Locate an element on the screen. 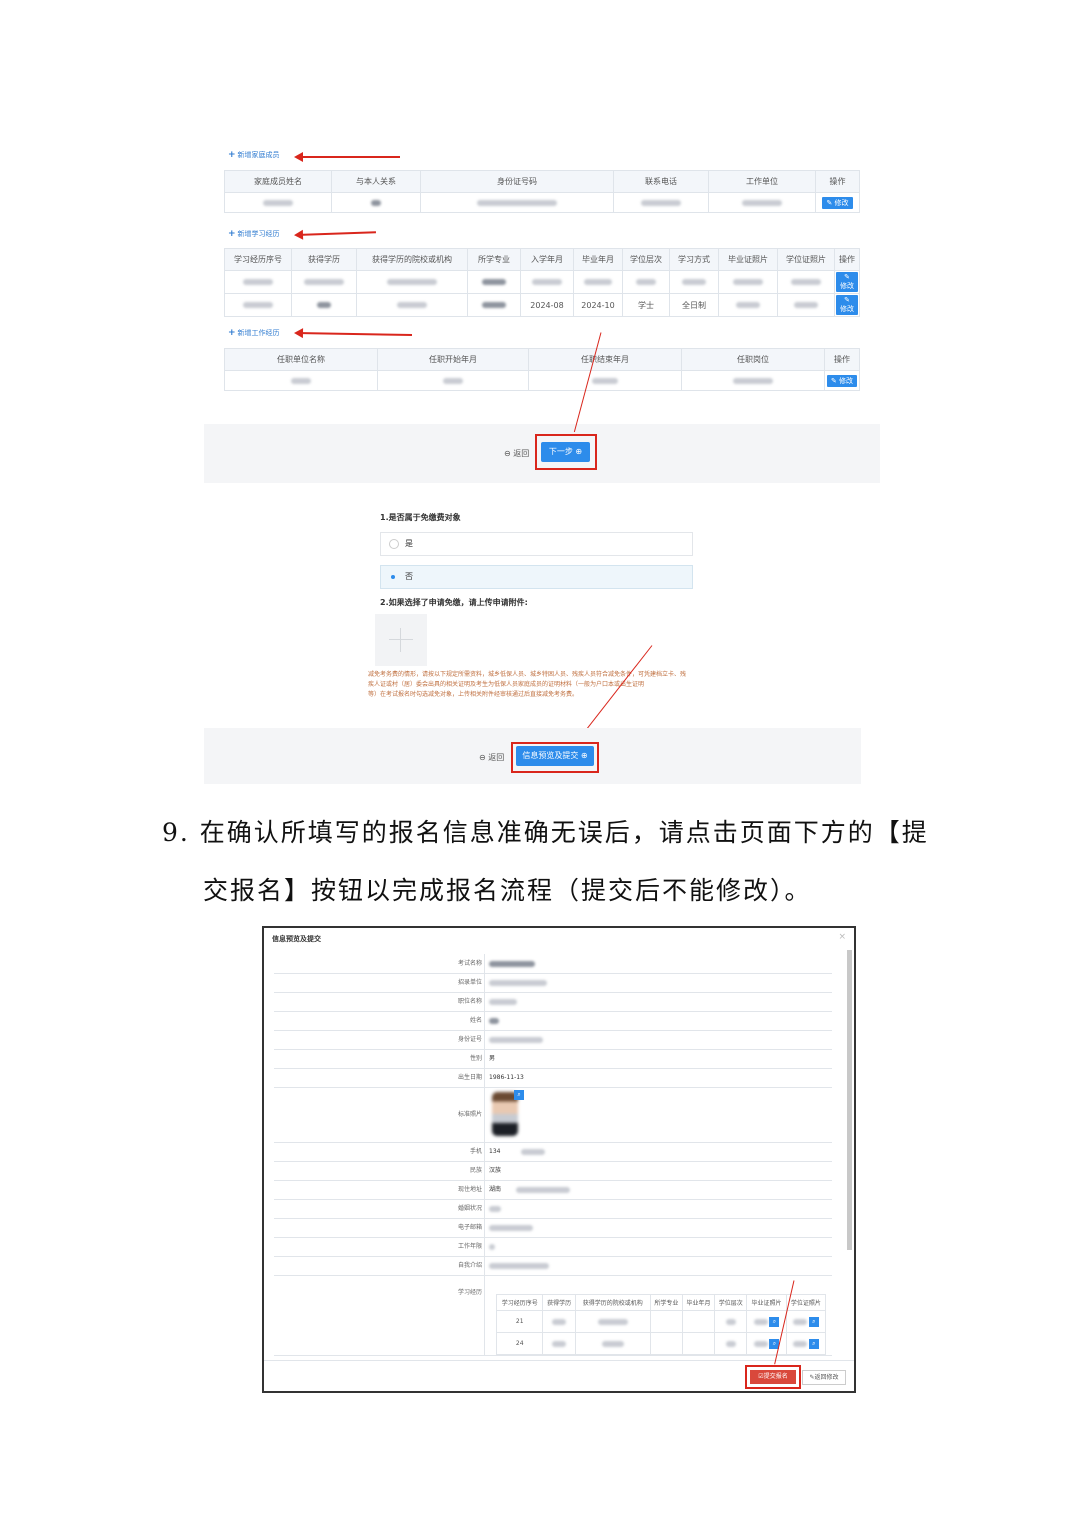 The image size is (1074, 1520). family-members-table: 家庭成员姓名 与本人关系 身份证号码 联系电话 工作单位 操作 ✎ 修改 is located at coordinates (542, 191).